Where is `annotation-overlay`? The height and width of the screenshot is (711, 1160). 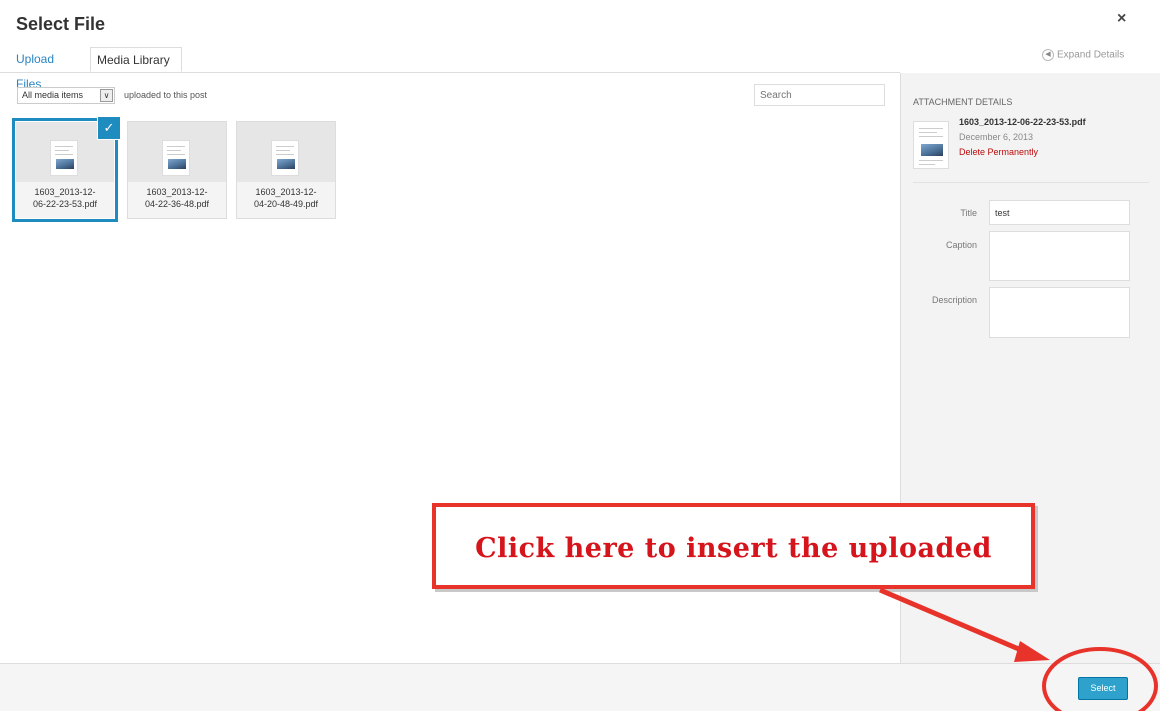 annotation-overlay is located at coordinates (1018, 649).